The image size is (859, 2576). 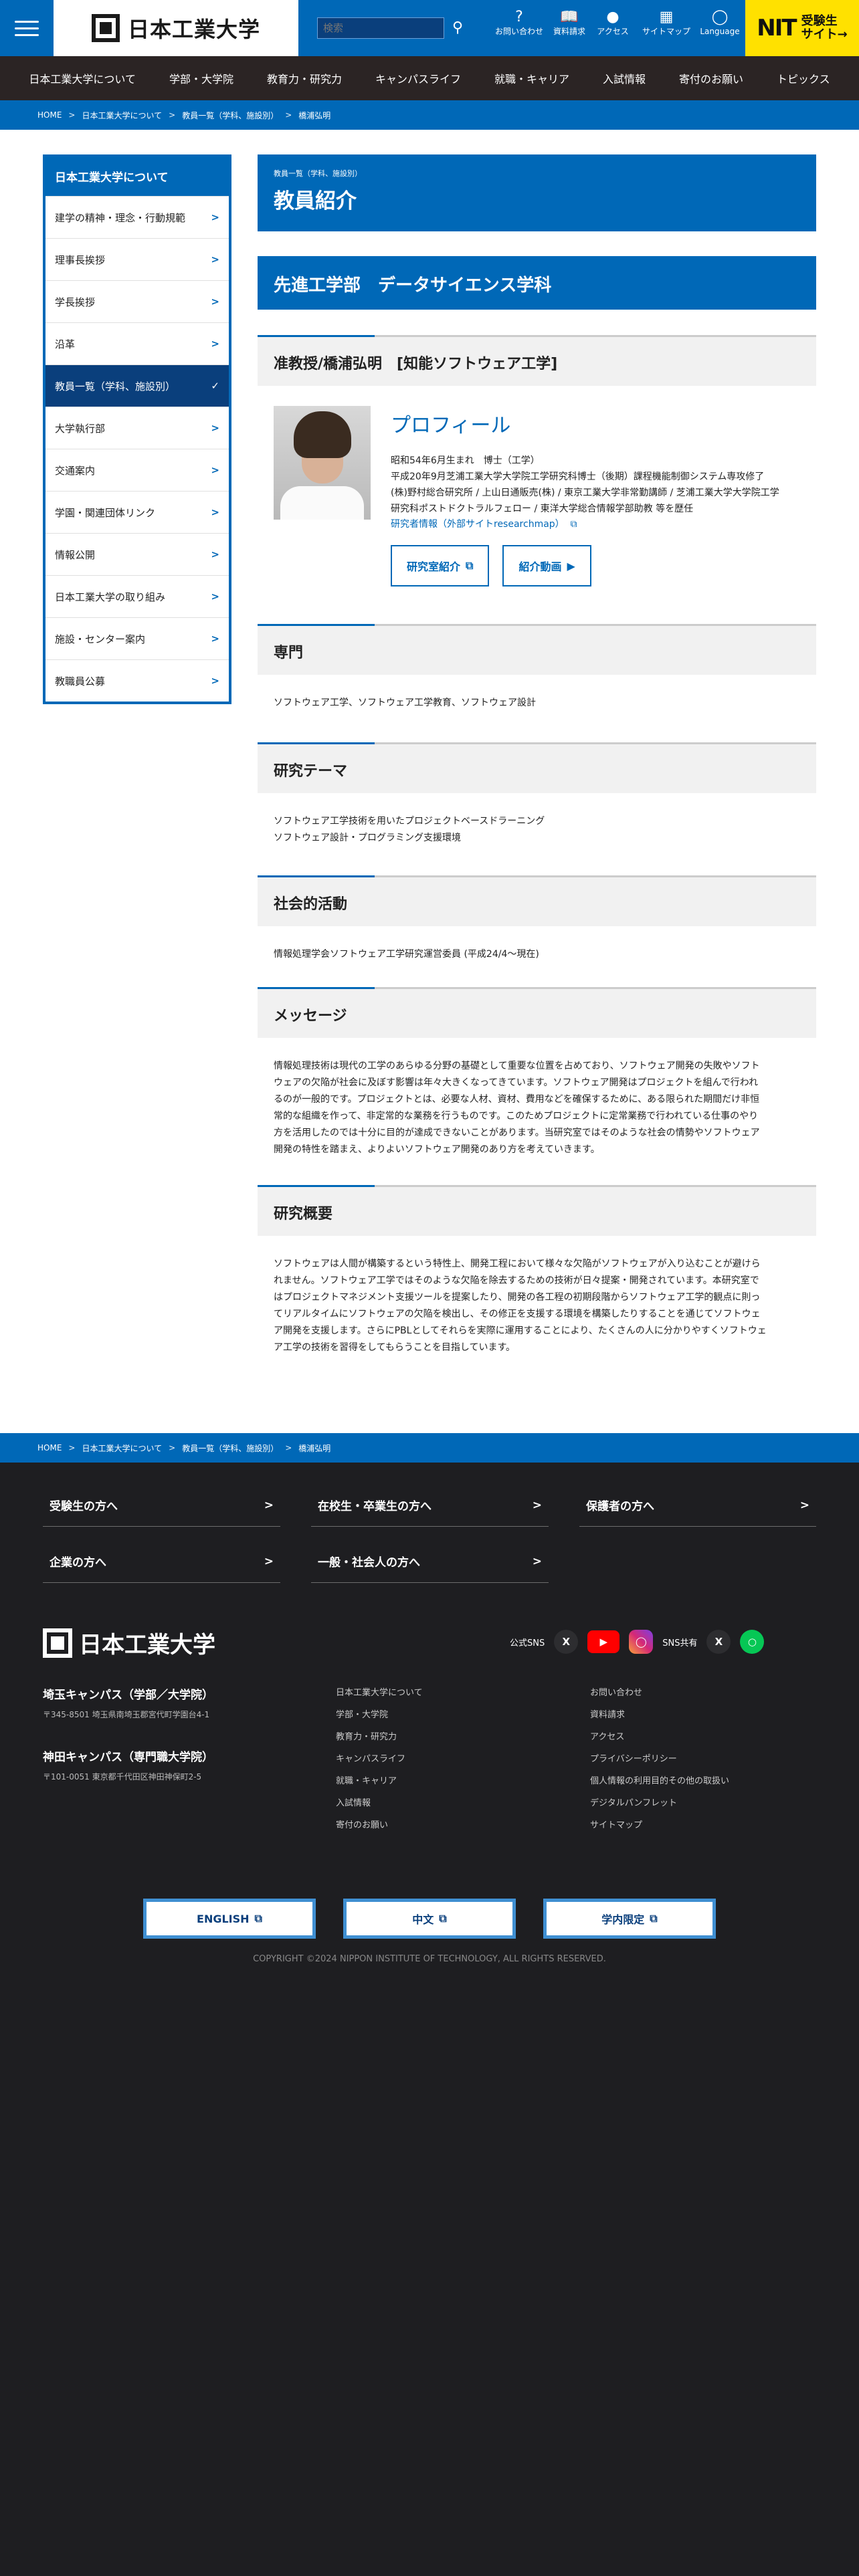 I want to click on english-button: ENGLISH ⧉, so click(x=229, y=1919).